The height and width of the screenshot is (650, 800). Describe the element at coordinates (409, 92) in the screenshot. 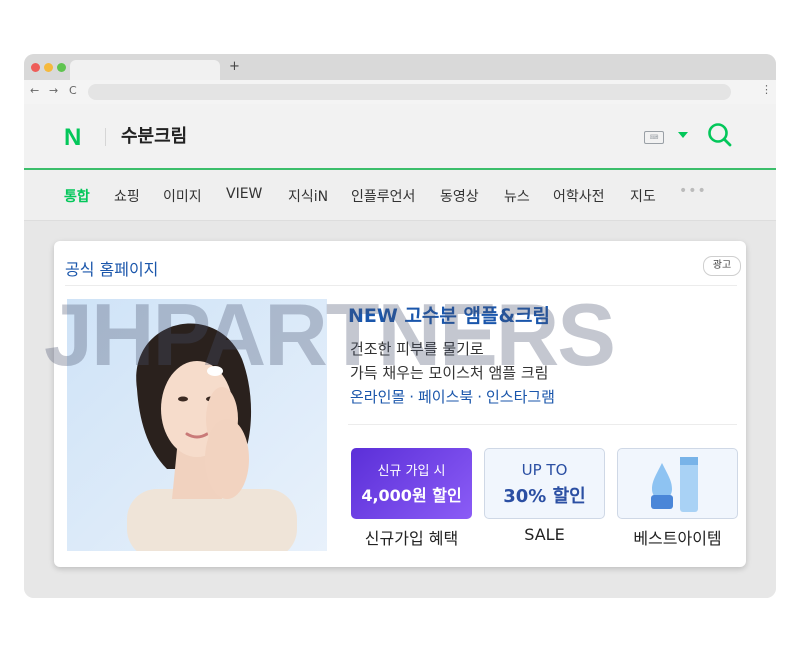

I see `url-field` at that location.